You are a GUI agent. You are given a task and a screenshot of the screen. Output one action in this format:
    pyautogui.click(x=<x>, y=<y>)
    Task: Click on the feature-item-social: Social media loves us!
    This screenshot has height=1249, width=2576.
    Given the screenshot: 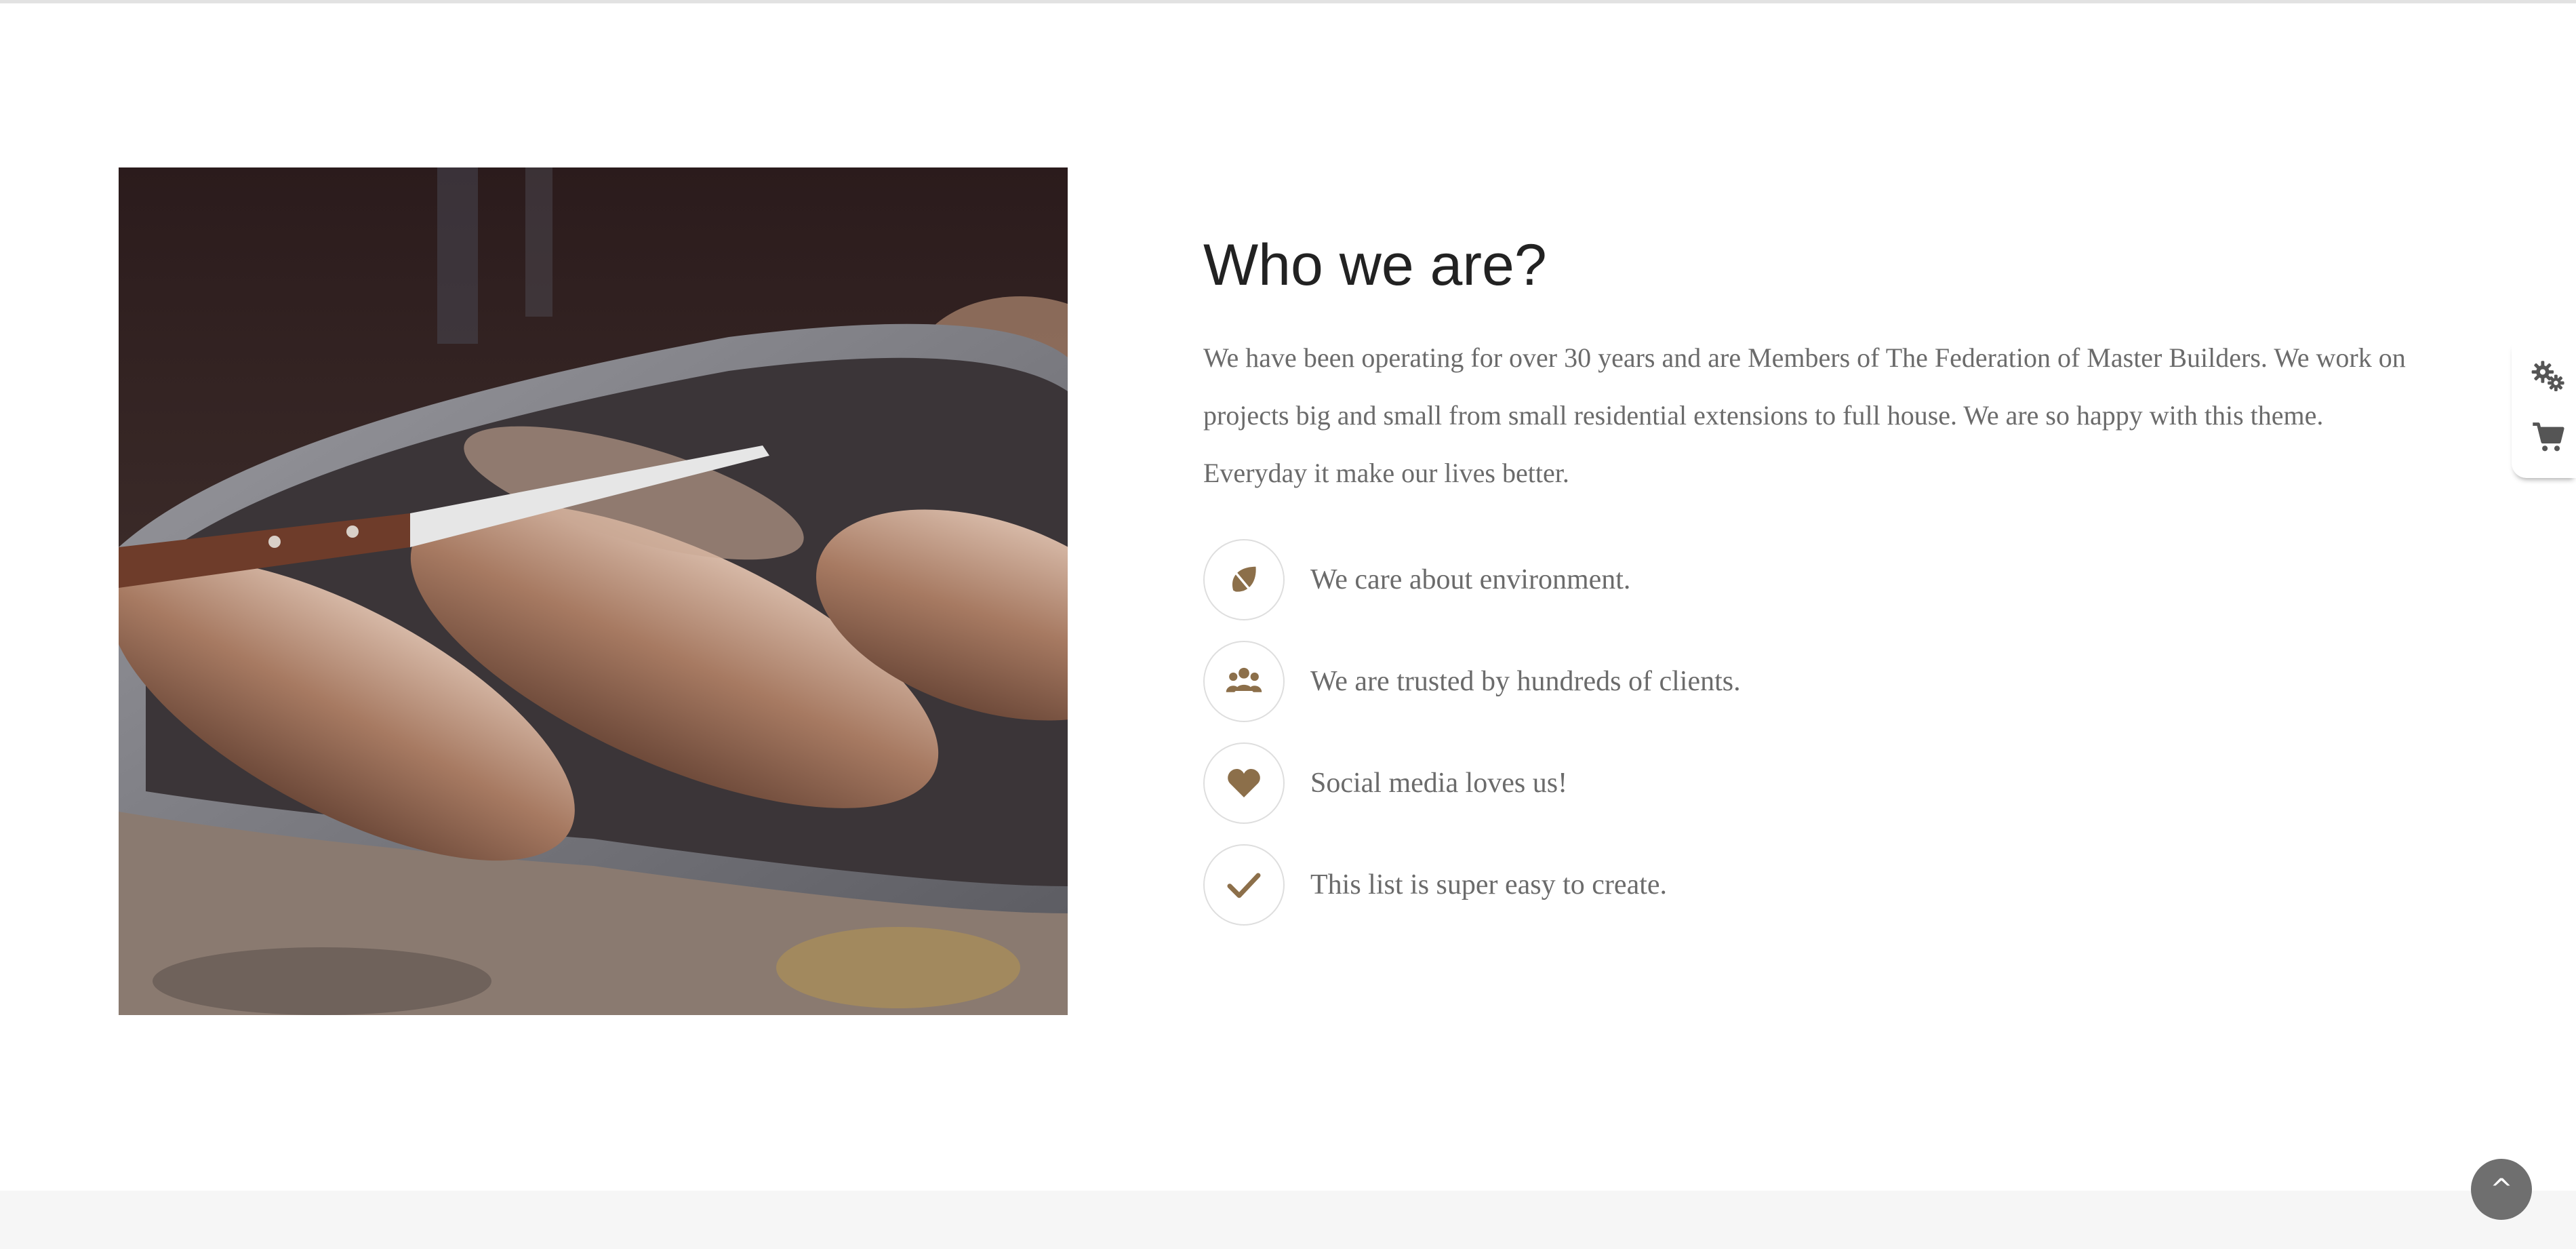 What is the action you would take?
    pyautogui.click(x=1813, y=783)
    